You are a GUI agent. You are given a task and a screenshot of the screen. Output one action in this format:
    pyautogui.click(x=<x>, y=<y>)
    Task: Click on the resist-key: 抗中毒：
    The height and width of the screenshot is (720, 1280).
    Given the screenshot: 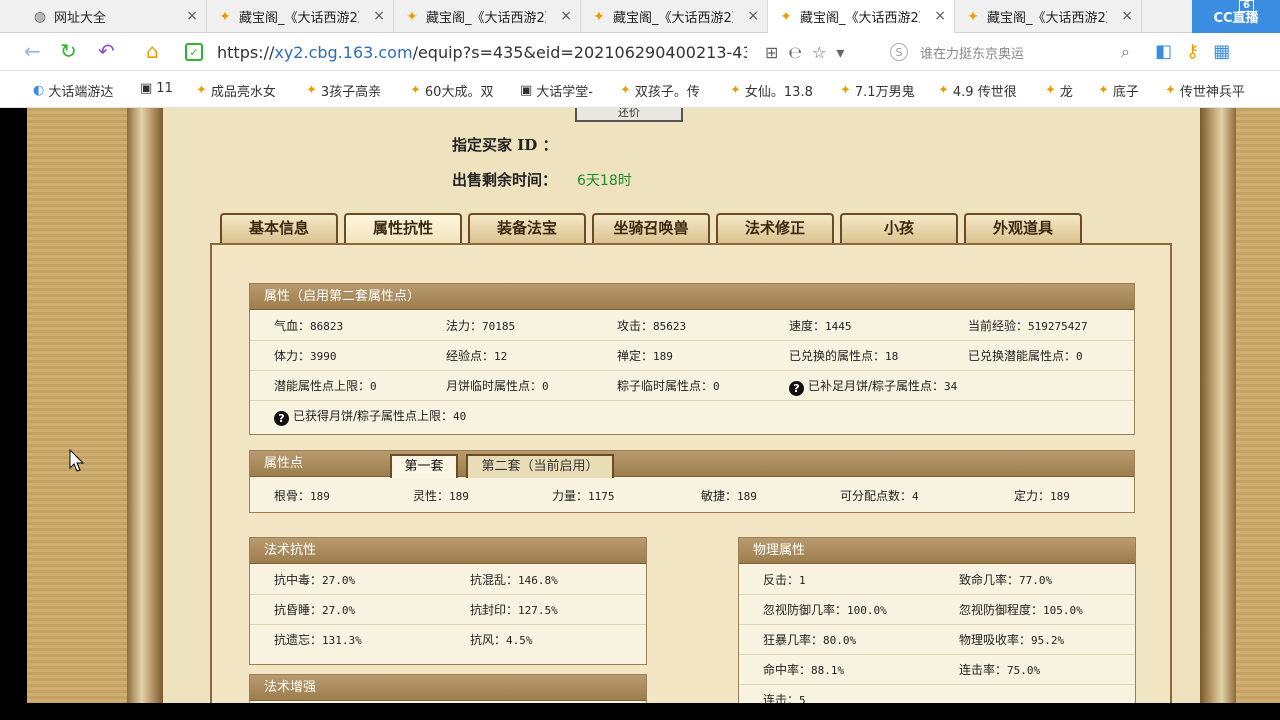 What is the action you would take?
    pyautogui.click(x=298, y=580)
    